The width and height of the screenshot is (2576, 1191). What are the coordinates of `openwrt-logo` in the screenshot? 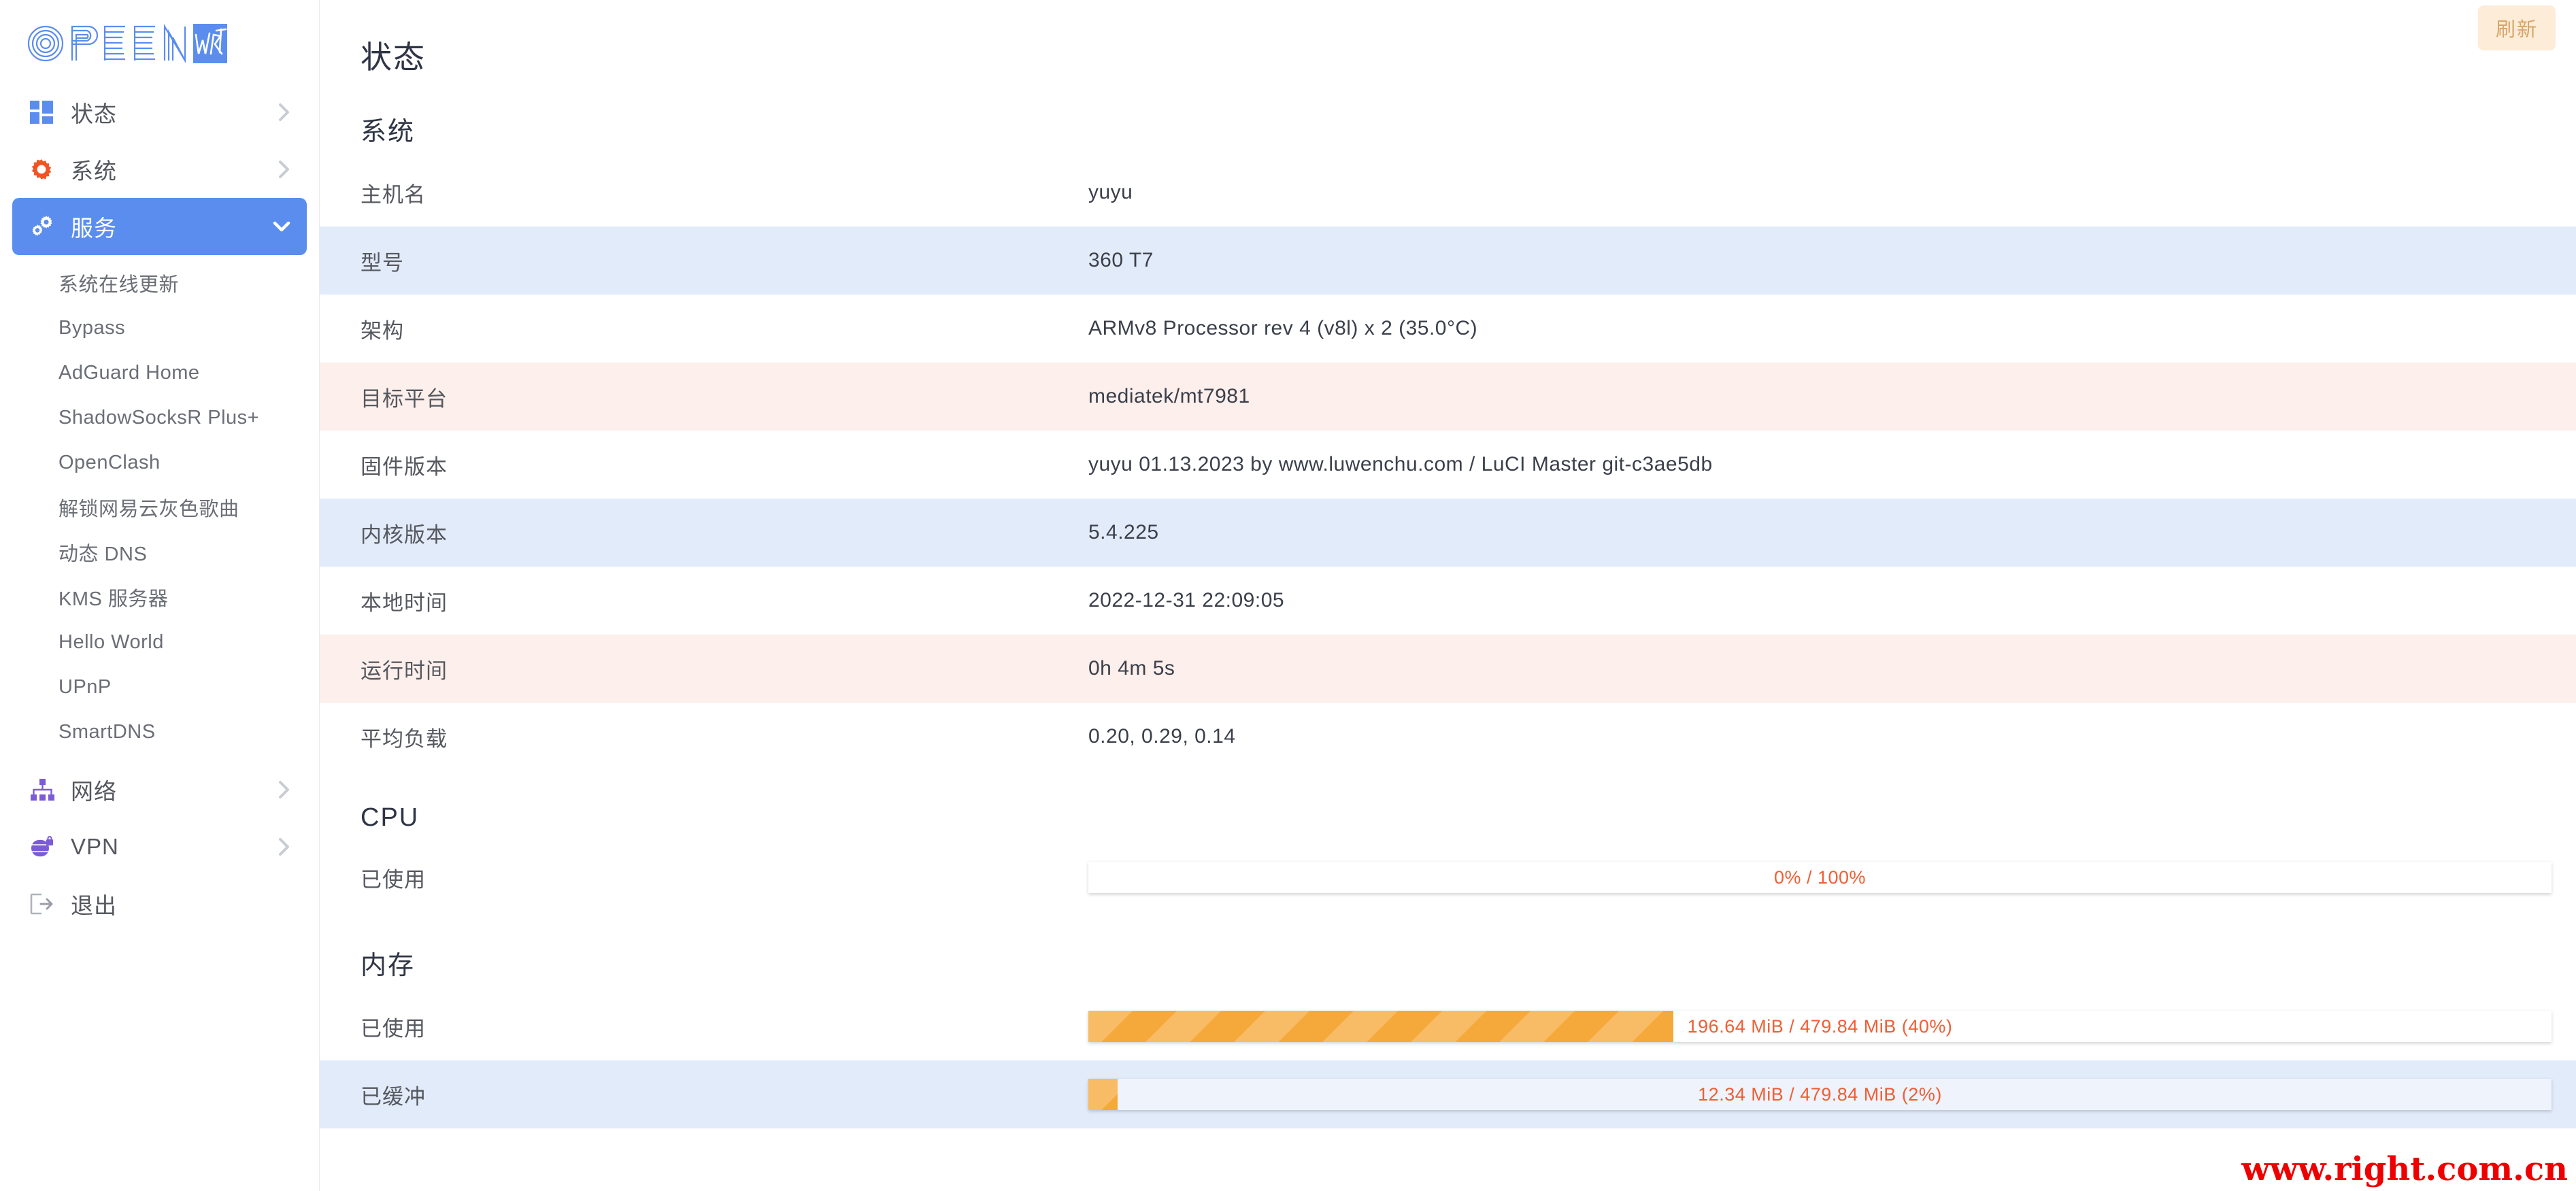 It's located at (126, 43).